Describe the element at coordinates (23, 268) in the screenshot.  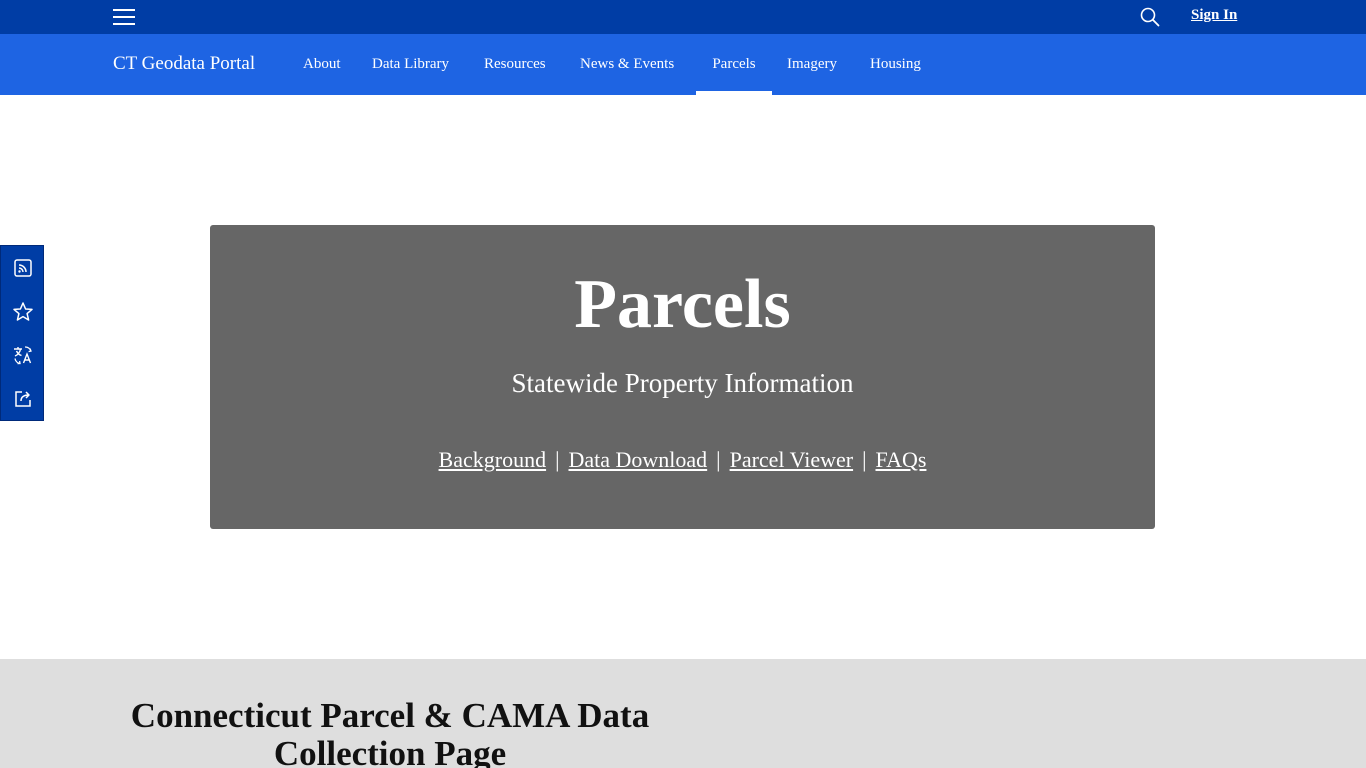
I see `rss-icon` at that location.